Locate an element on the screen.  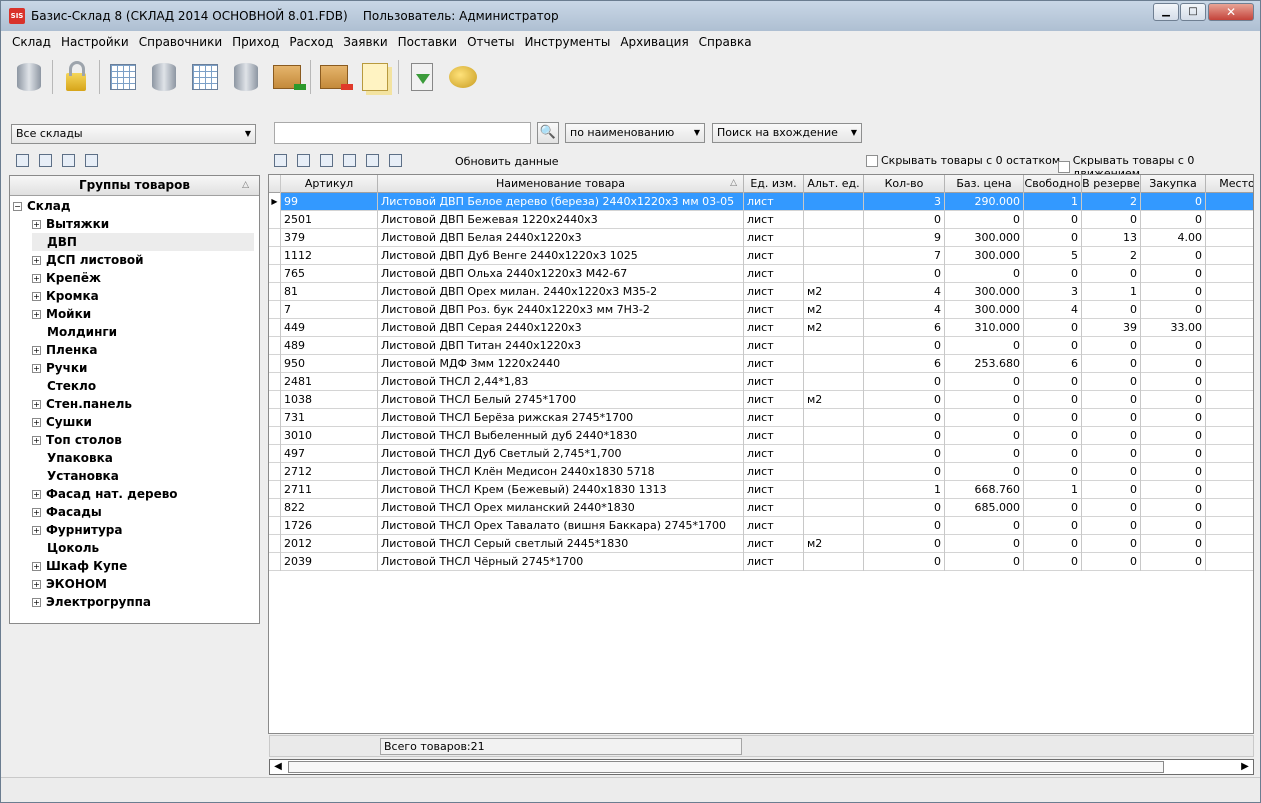
table-cell: 950 is located at coordinates (329, 364).